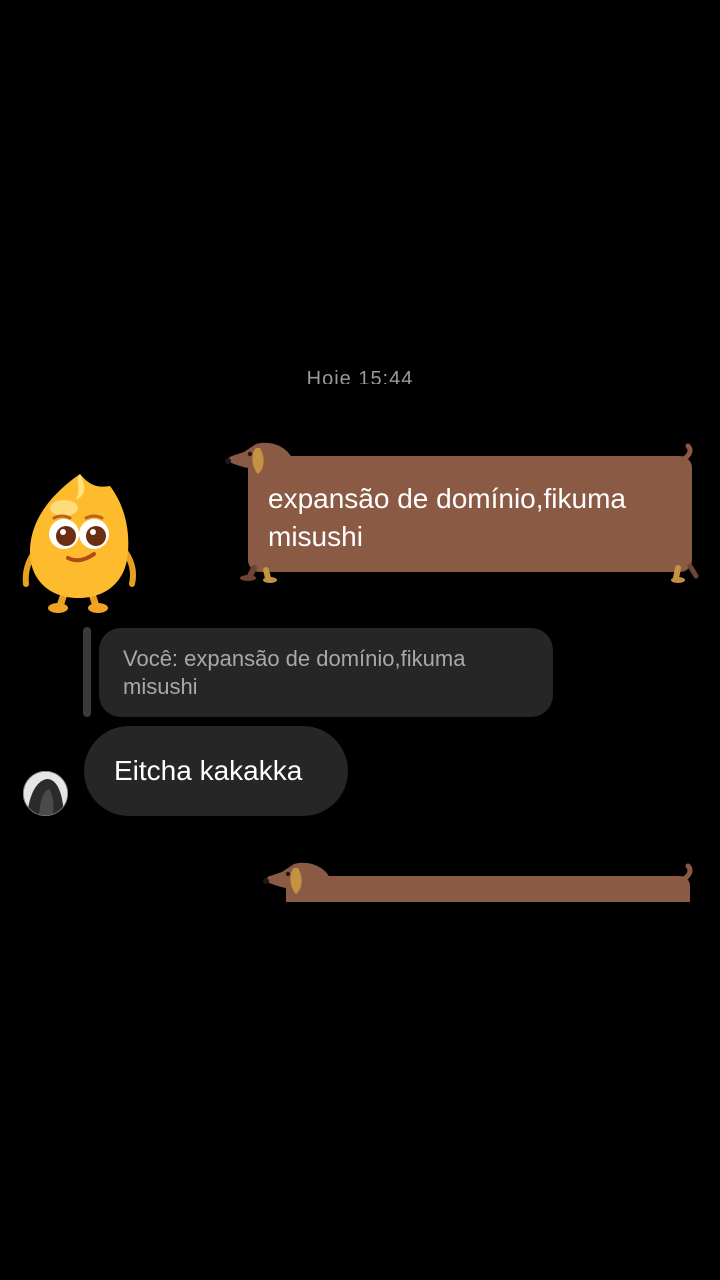 This screenshot has width=720, height=1280. I want to click on sticker-message, so click(80, 541).